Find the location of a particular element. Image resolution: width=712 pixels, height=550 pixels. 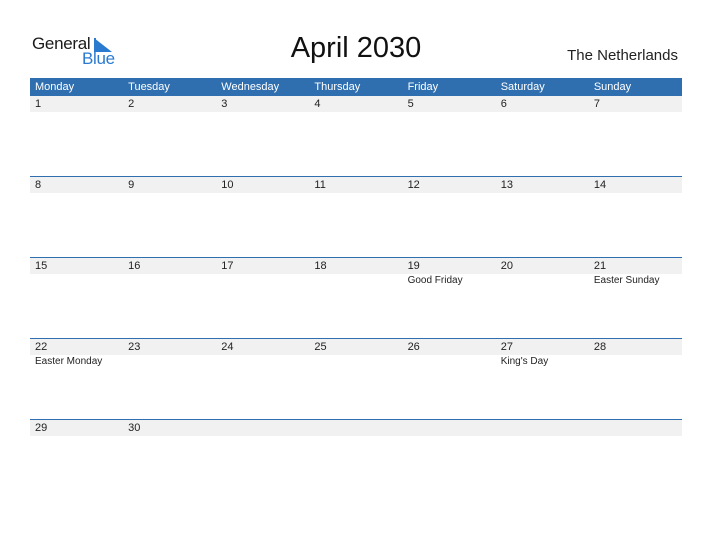

week-row: 29 30 is located at coordinates (356, 435).